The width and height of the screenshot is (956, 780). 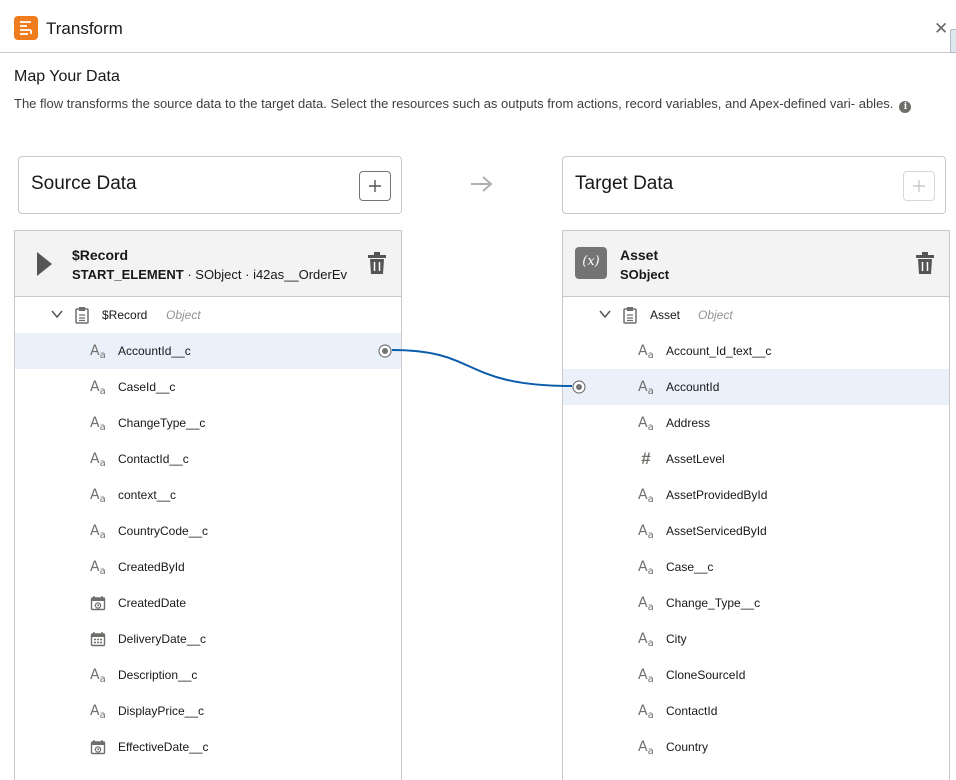 What do you see at coordinates (693, 387) in the screenshot?
I see `field-label: AccountId` at bounding box center [693, 387].